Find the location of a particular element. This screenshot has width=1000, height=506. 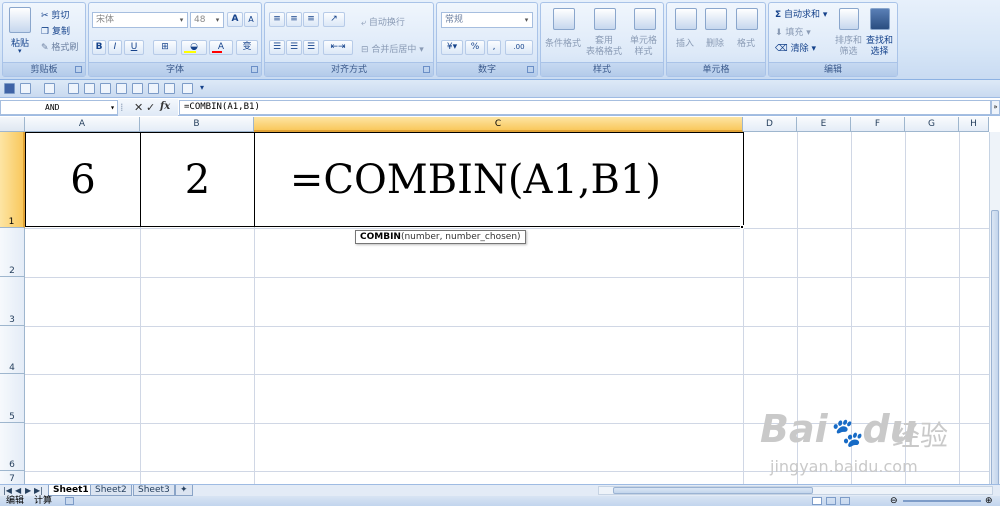

align-right-button: ☰ is located at coordinates (311, 47).